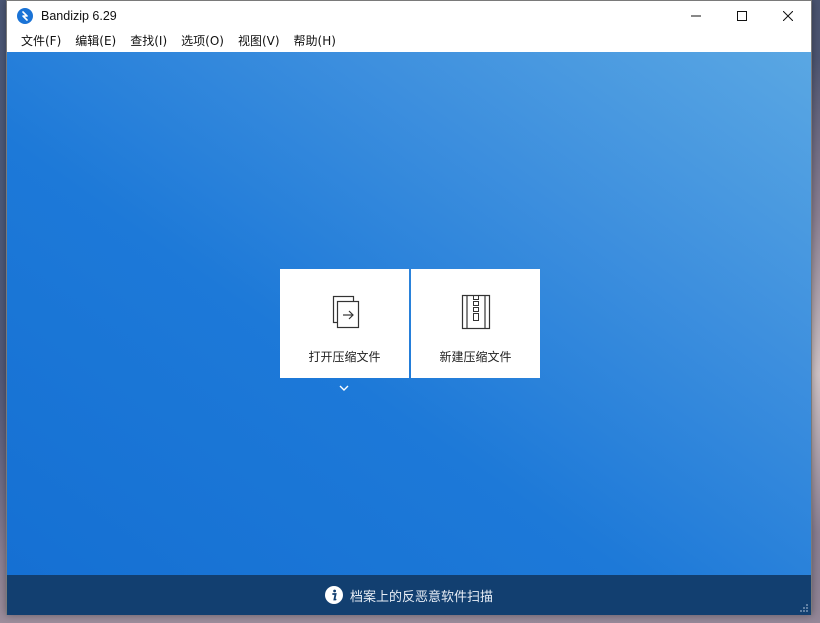 The image size is (820, 623). What do you see at coordinates (148, 41) in the screenshot?
I see `menu-find: 查找(I)` at bounding box center [148, 41].